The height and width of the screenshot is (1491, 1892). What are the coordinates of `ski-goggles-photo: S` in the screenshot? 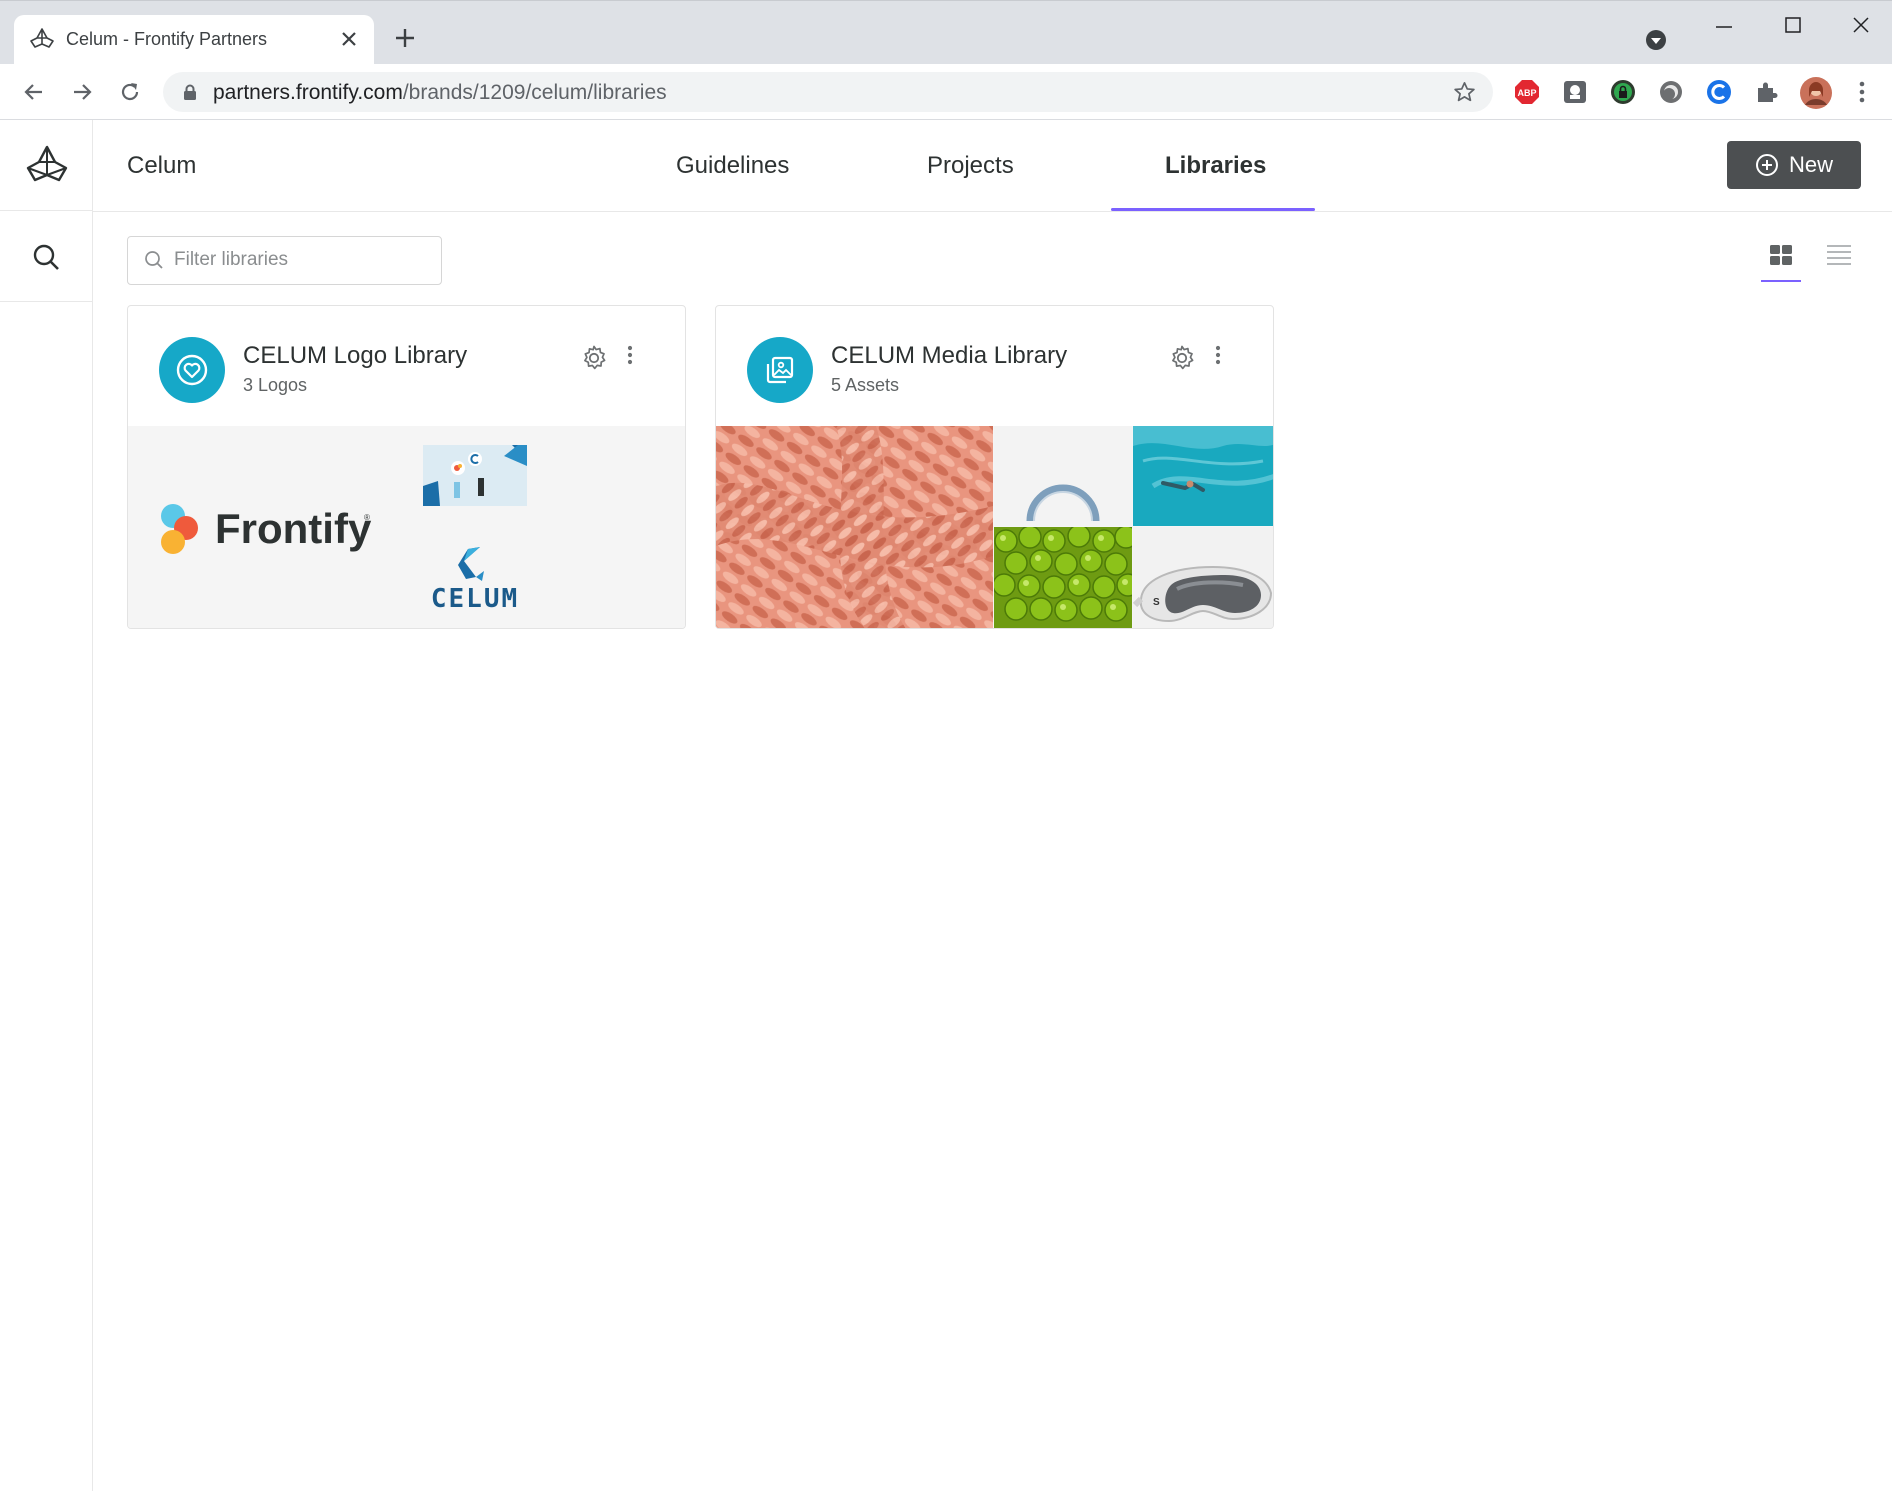 It's located at (1203, 577).